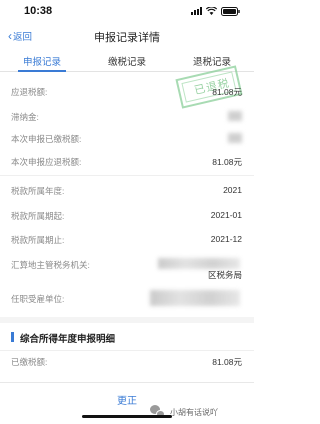  What do you see at coordinates (127, 92) in the screenshot?
I see `row-refund-amount: 应退税额: 81.08元` at bounding box center [127, 92].